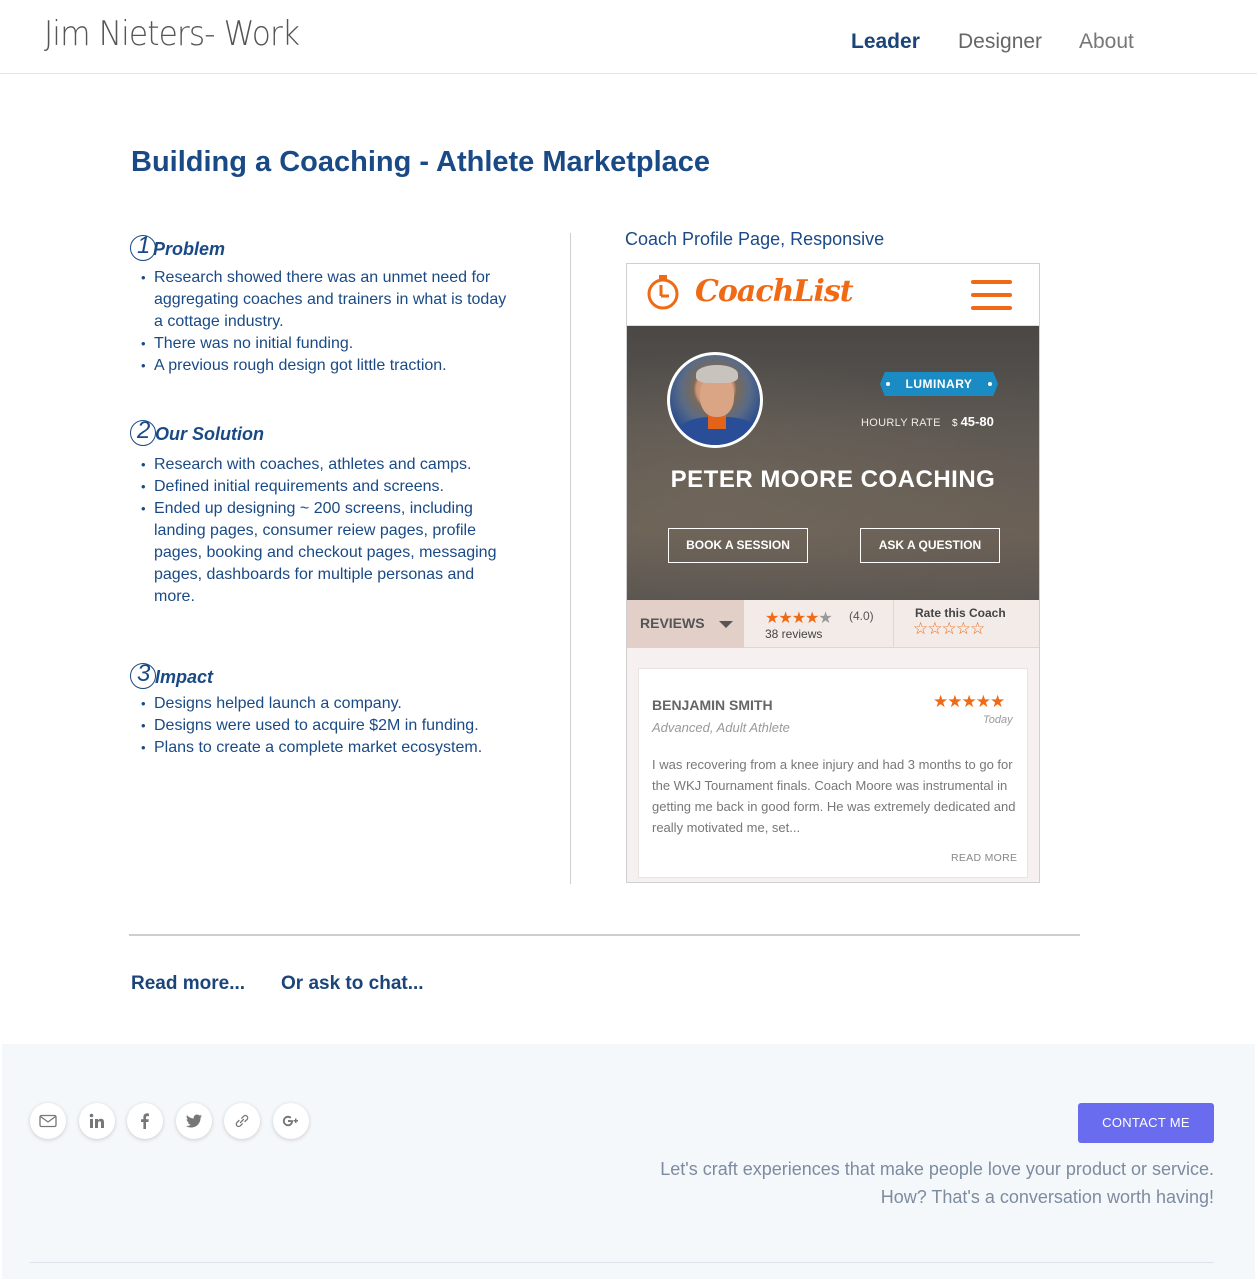 This screenshot has height=1279, width=1257. I want to click on review-stars-icon: ★★★★★, so click(969, 701).